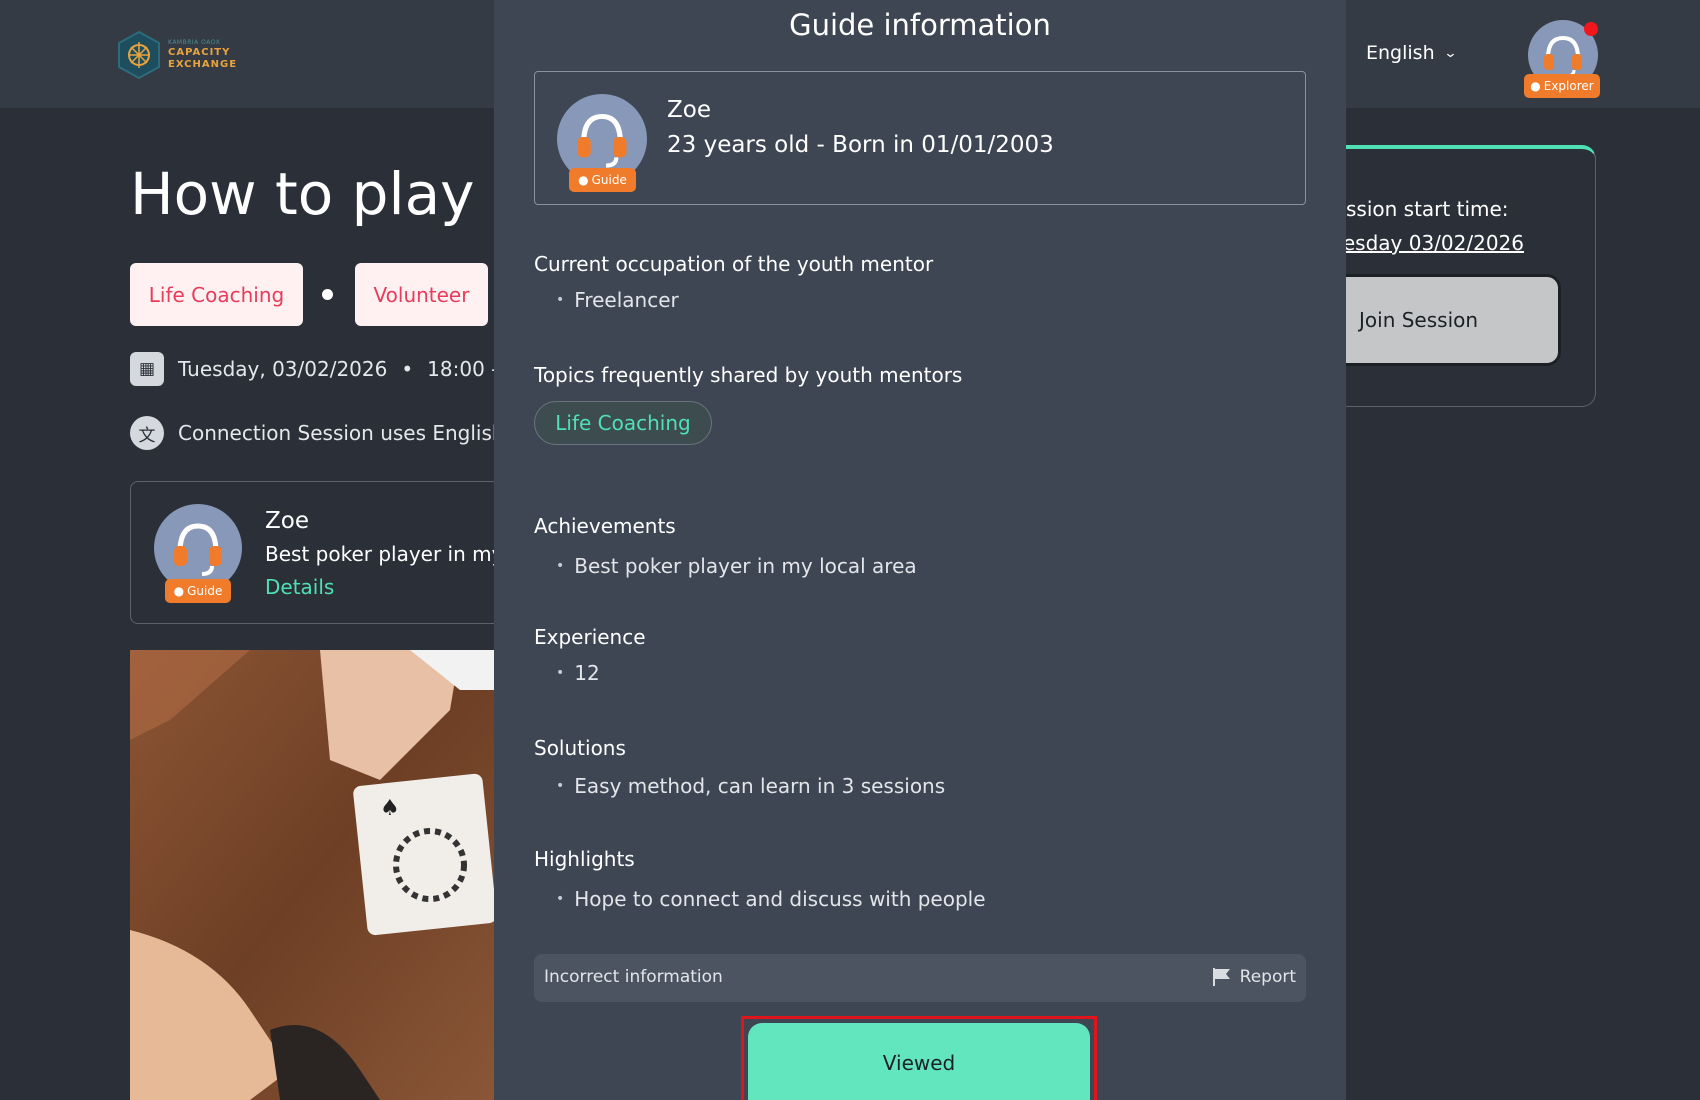  I want to click on flag-icon, so click(1221, 977).